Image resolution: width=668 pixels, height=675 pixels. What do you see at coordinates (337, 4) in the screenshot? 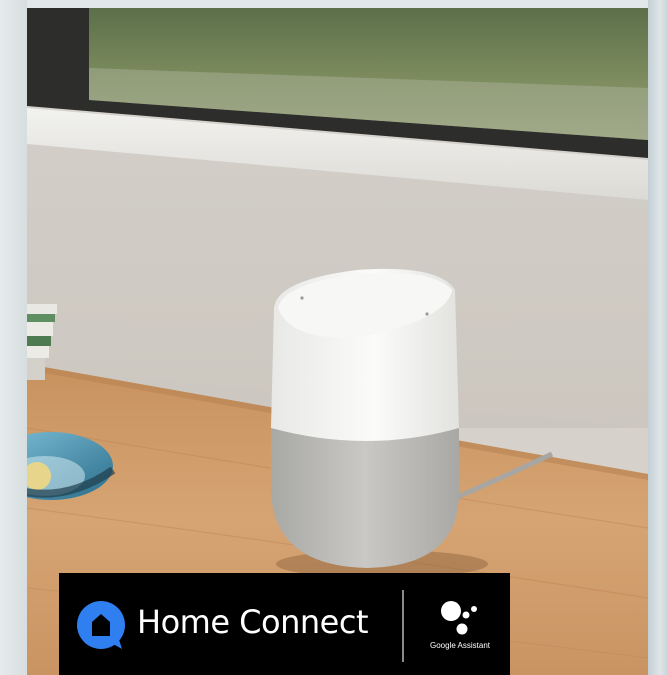
I see `frame-top` at bounding box center [337, 4].